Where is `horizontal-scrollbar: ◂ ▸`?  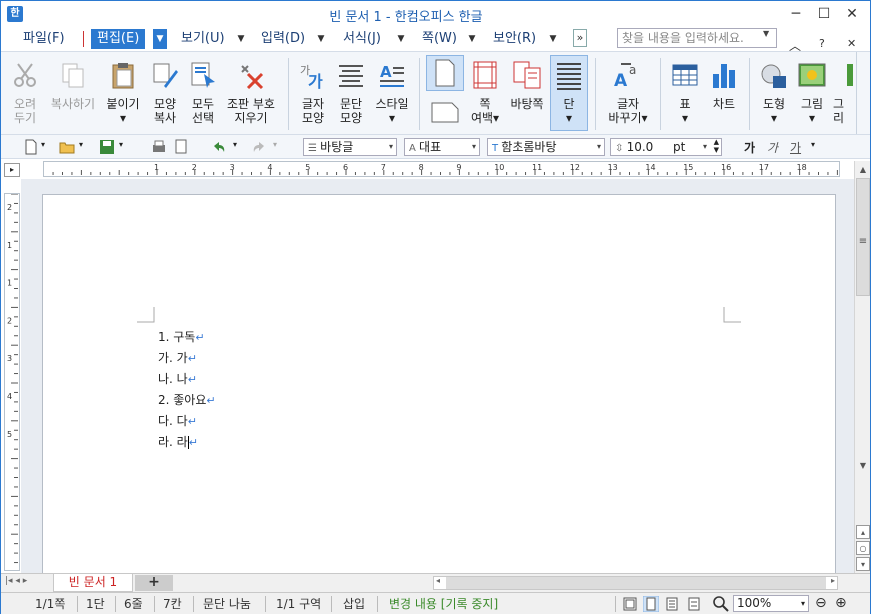
horizontal-scrollbar: ◂ ▸ is located at coordinates (635, 583).